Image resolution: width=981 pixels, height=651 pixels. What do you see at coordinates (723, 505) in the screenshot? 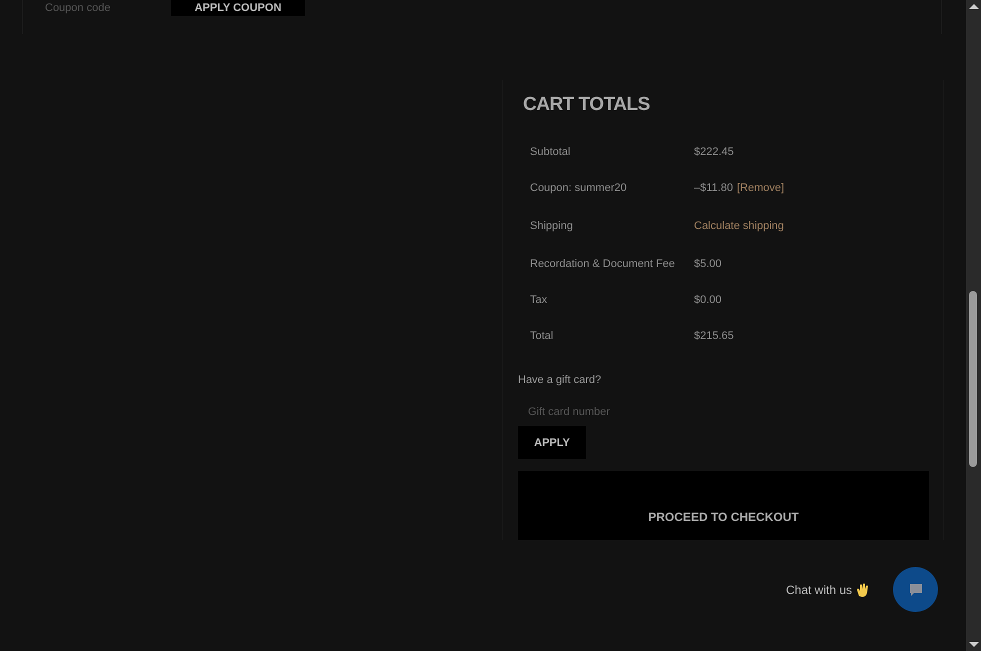
I see `checkout-button: PROCEED TO CHECKOUT` at bounding box center [723, 505].